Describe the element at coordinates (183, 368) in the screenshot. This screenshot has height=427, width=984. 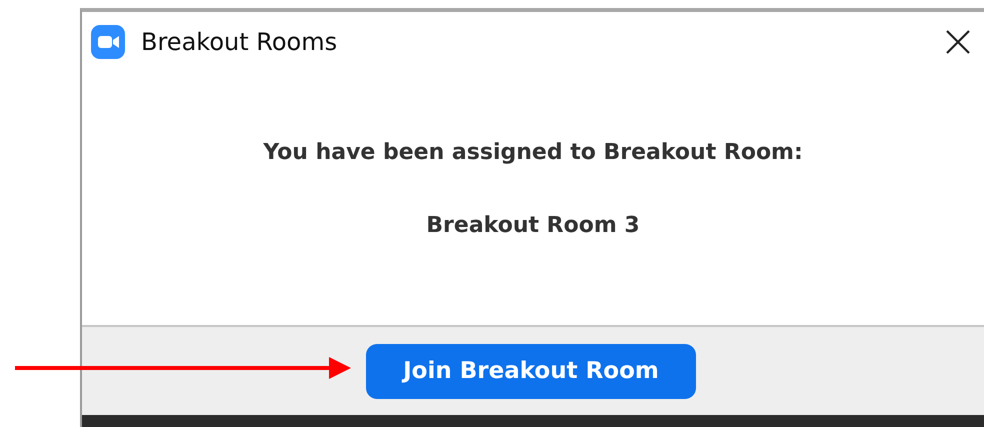
I see `arrow-icon` at that location.